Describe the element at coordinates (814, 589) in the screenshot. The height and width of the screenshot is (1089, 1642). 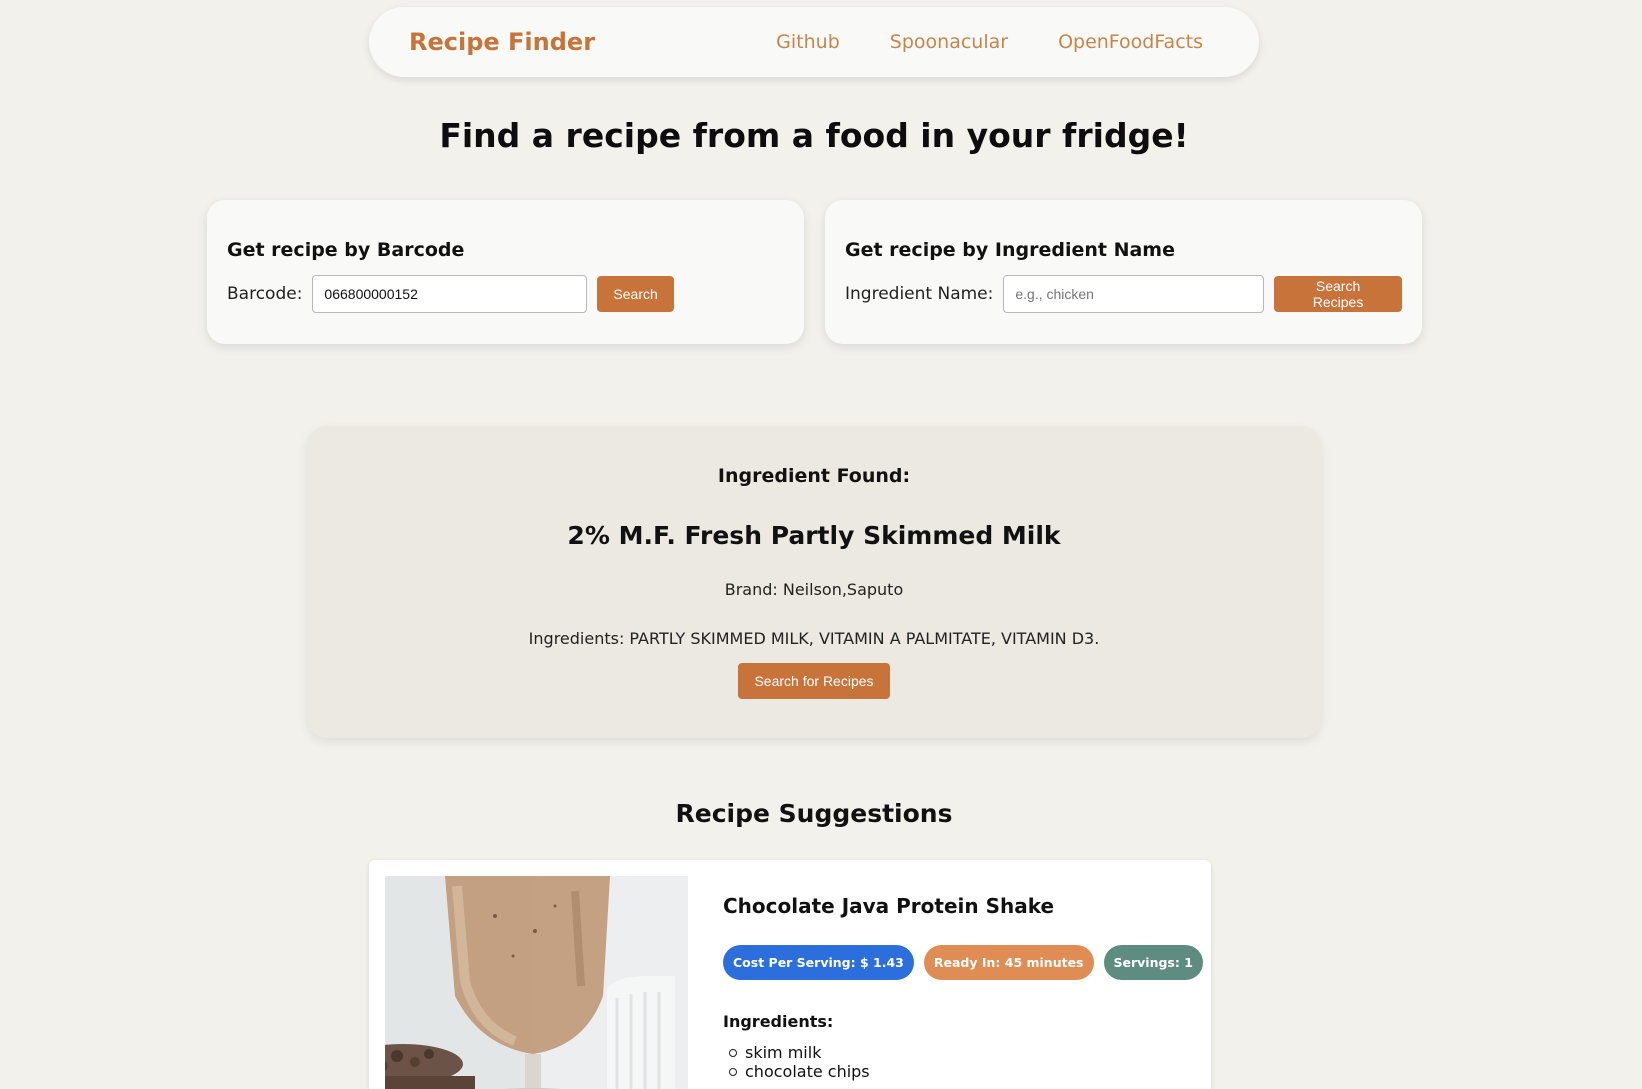
I see `product-brand: Brand: Neilson,Saputo` at that location.